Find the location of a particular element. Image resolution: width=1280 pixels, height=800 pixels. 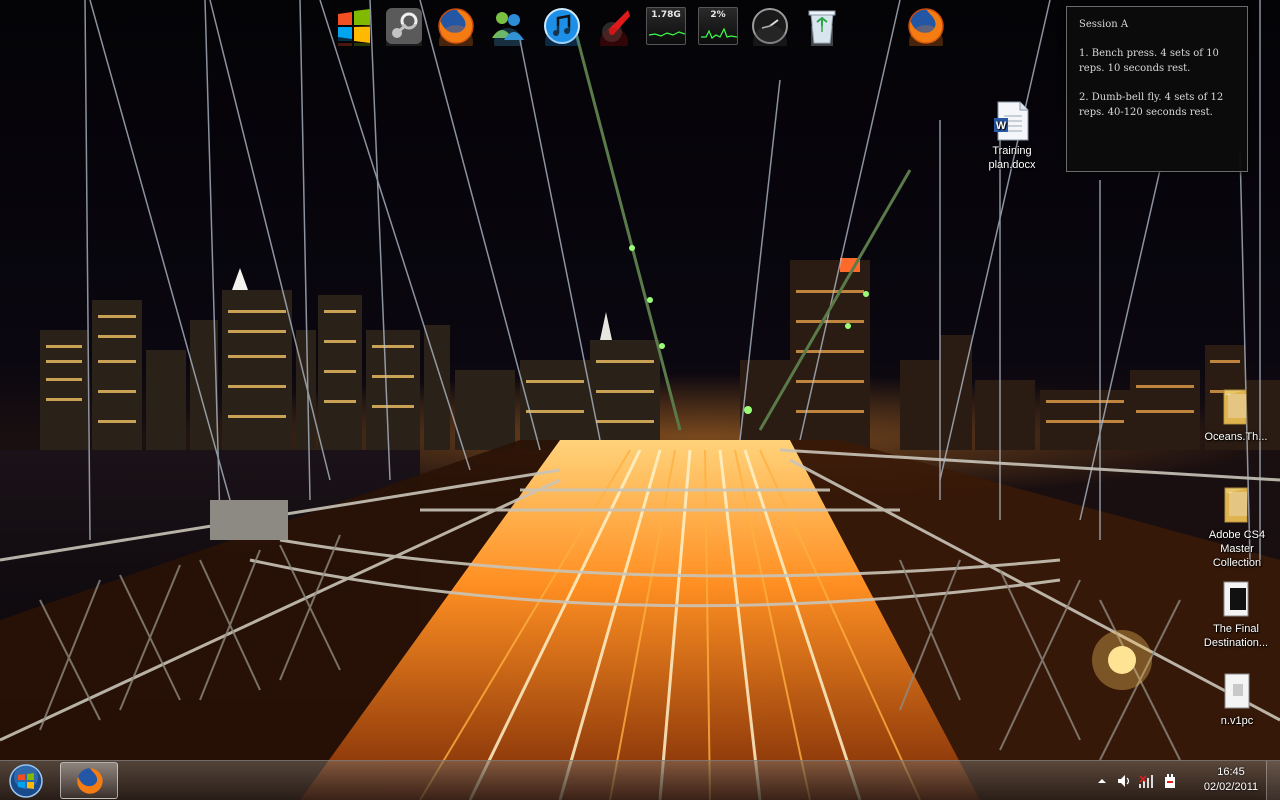

steam-icon is located at coordinates (404, 26).